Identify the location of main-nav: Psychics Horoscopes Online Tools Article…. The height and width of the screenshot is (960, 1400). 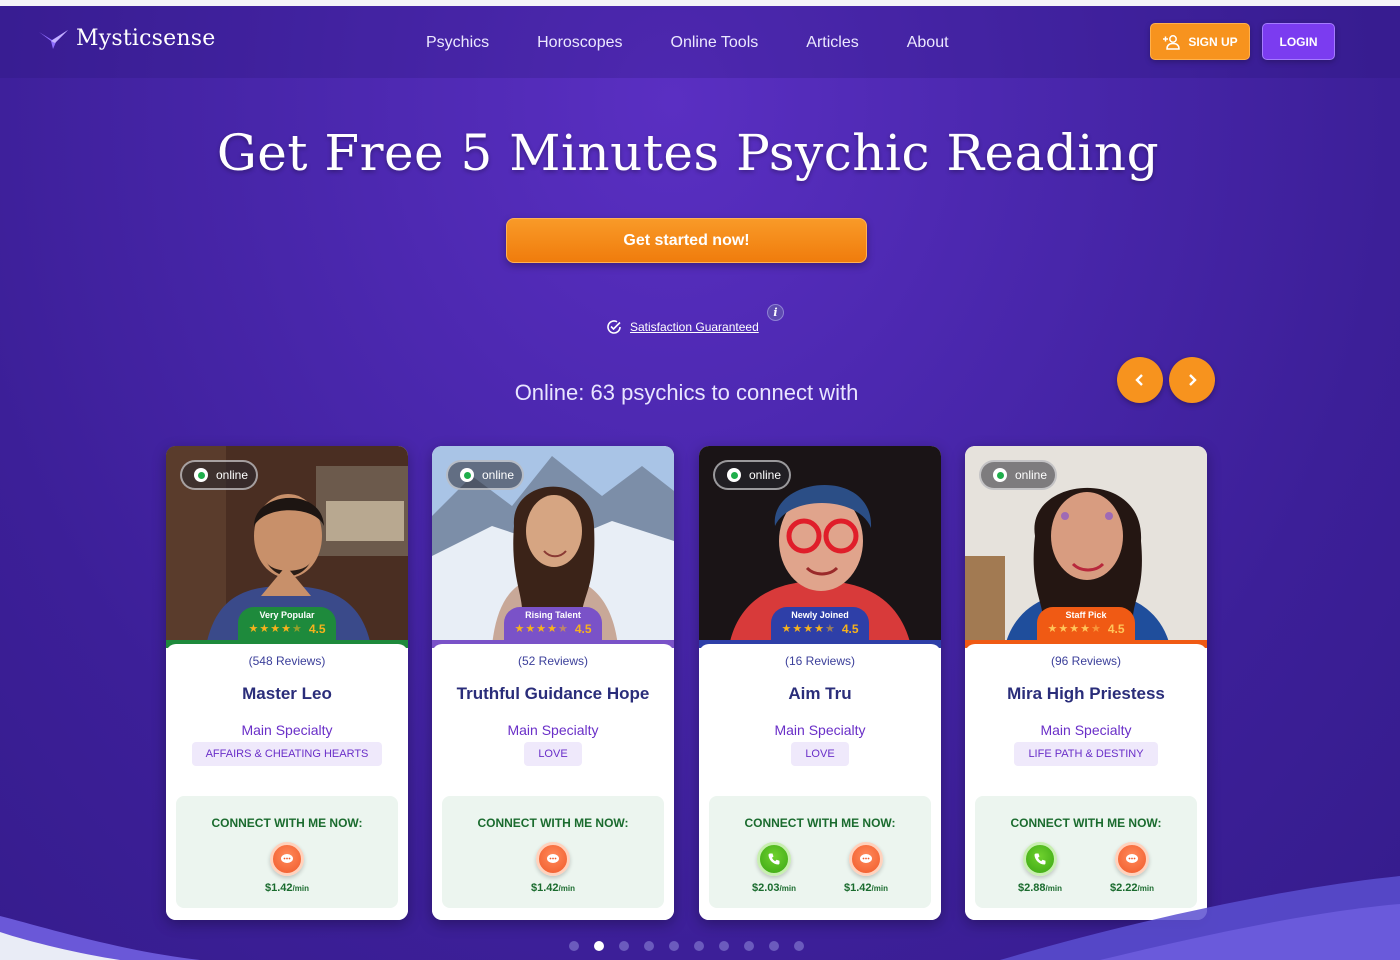
(687, 43).